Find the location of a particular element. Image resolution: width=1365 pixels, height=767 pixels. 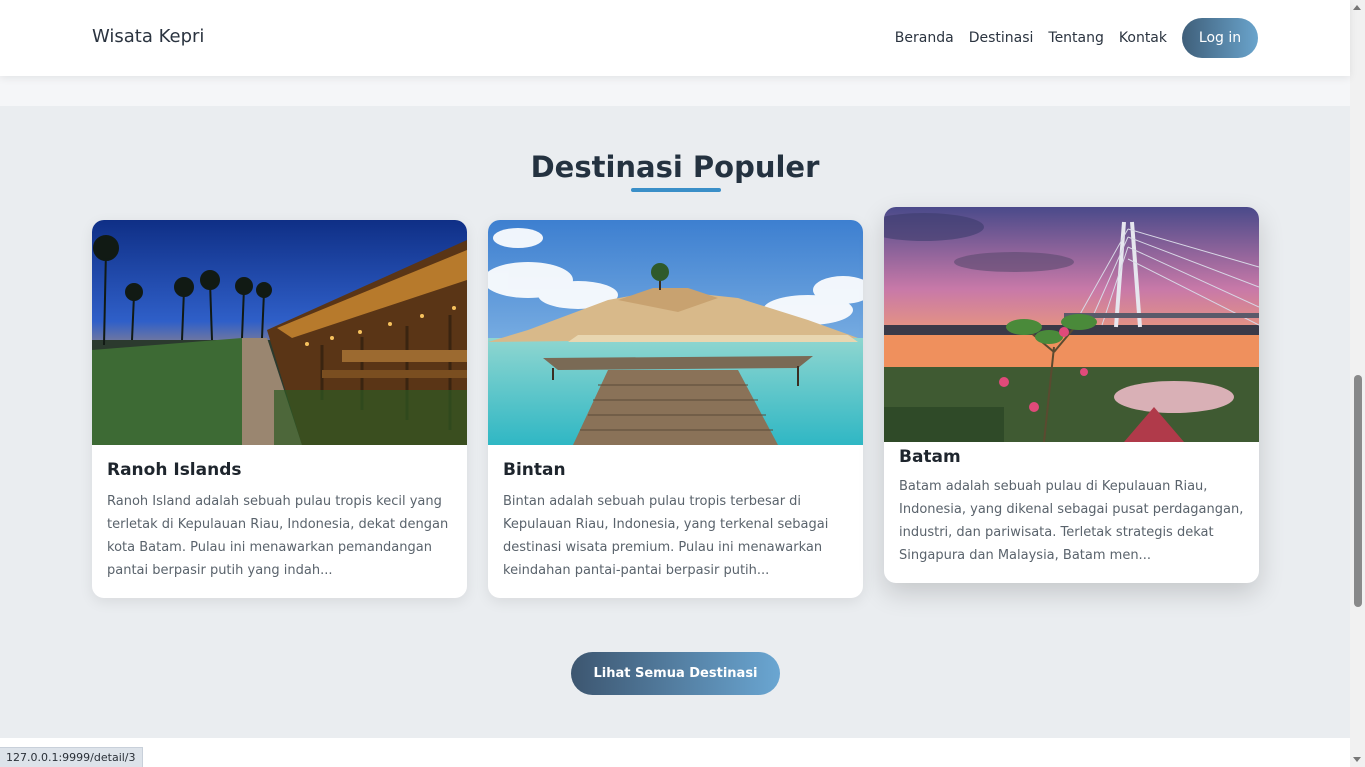

scroll-up-icon is located at coordinates (1357, 7).